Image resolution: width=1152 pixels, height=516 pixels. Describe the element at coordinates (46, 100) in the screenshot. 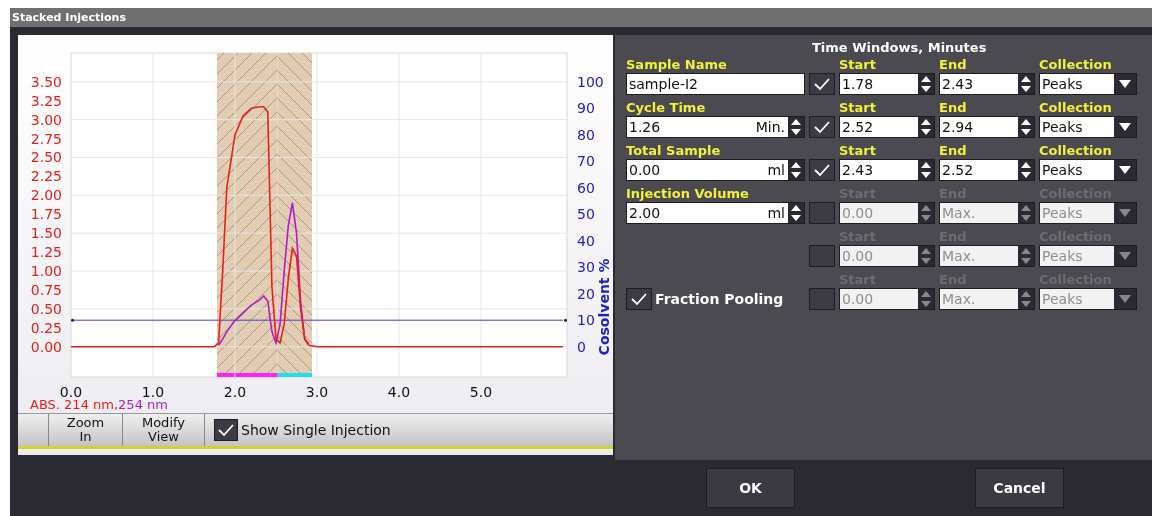

I see `y-tick-label: 3.25` at that location.